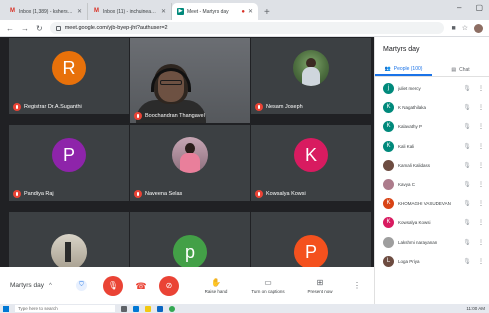  What do you see at coordinates (69, 239) in the screenshot?
I see `participant-tile` at bounding box center [69, 239].